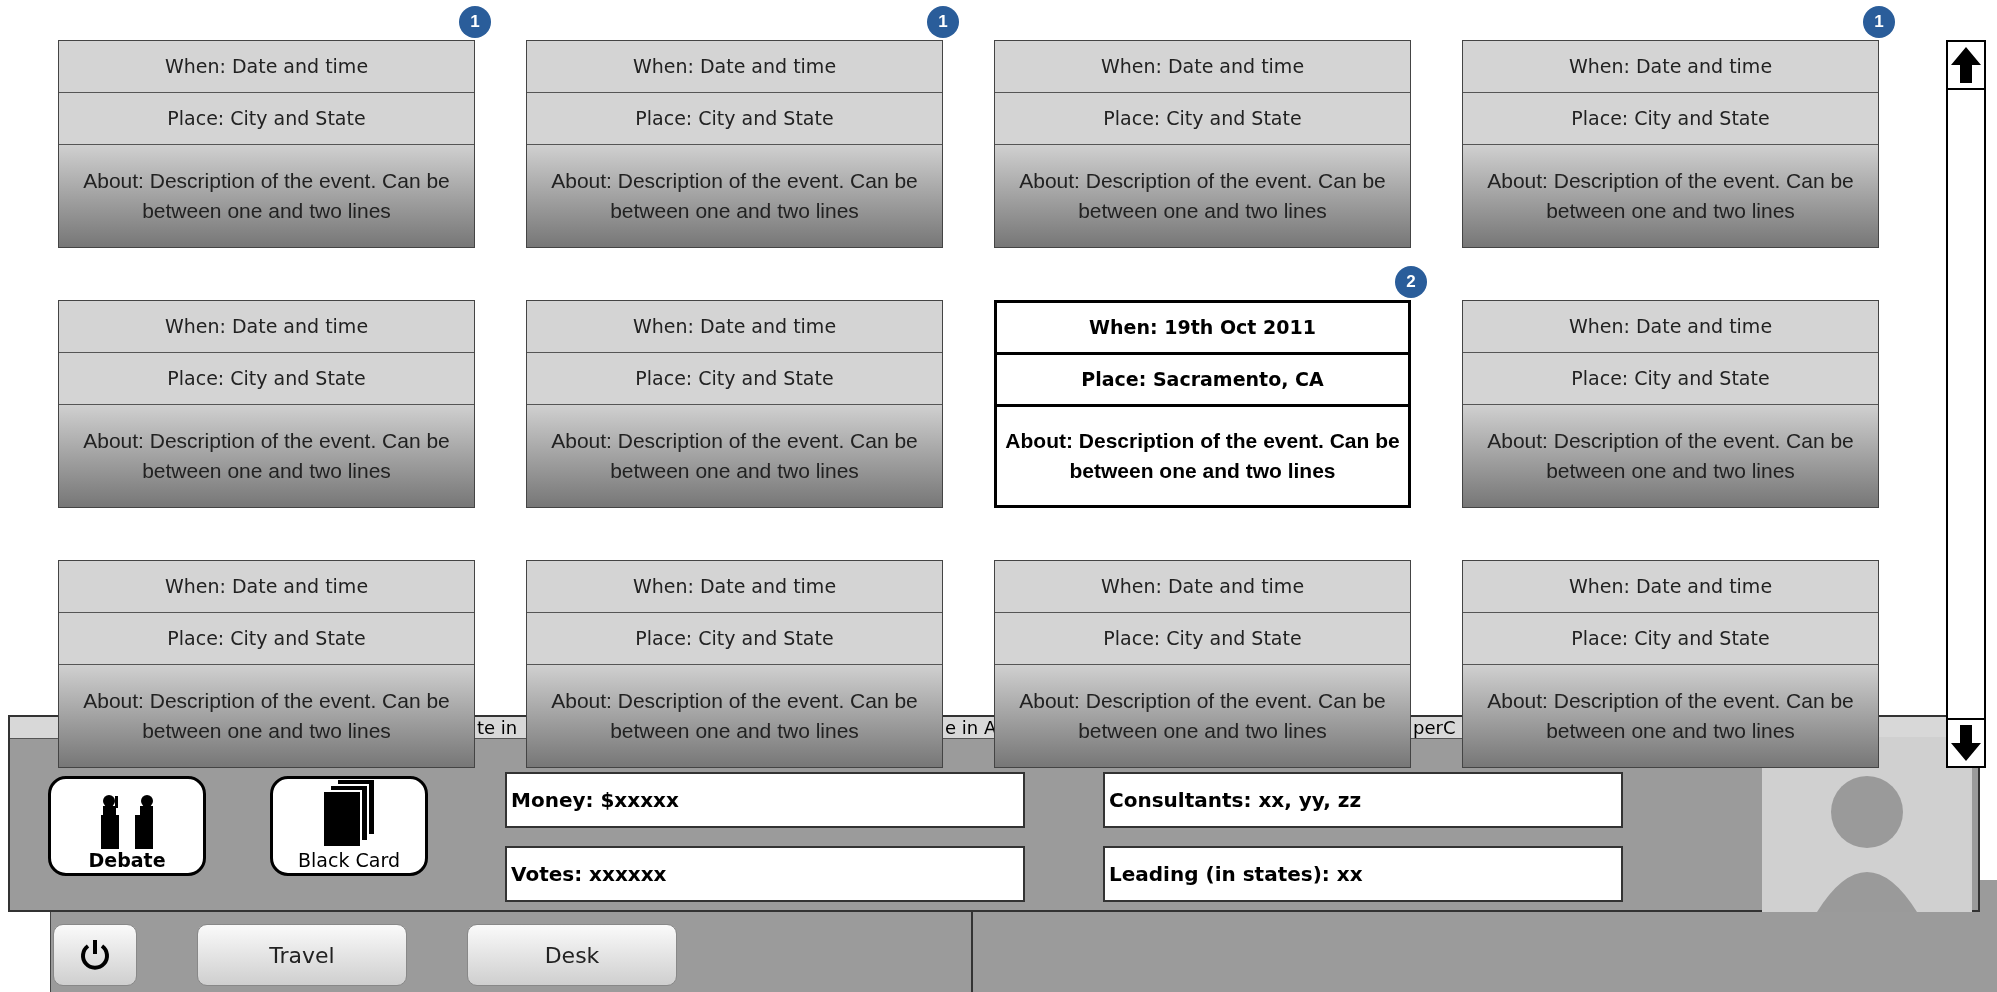 The height and width of the screenshot is (992, 1997). I want to click on tab-label: te in, so click(502, 727).